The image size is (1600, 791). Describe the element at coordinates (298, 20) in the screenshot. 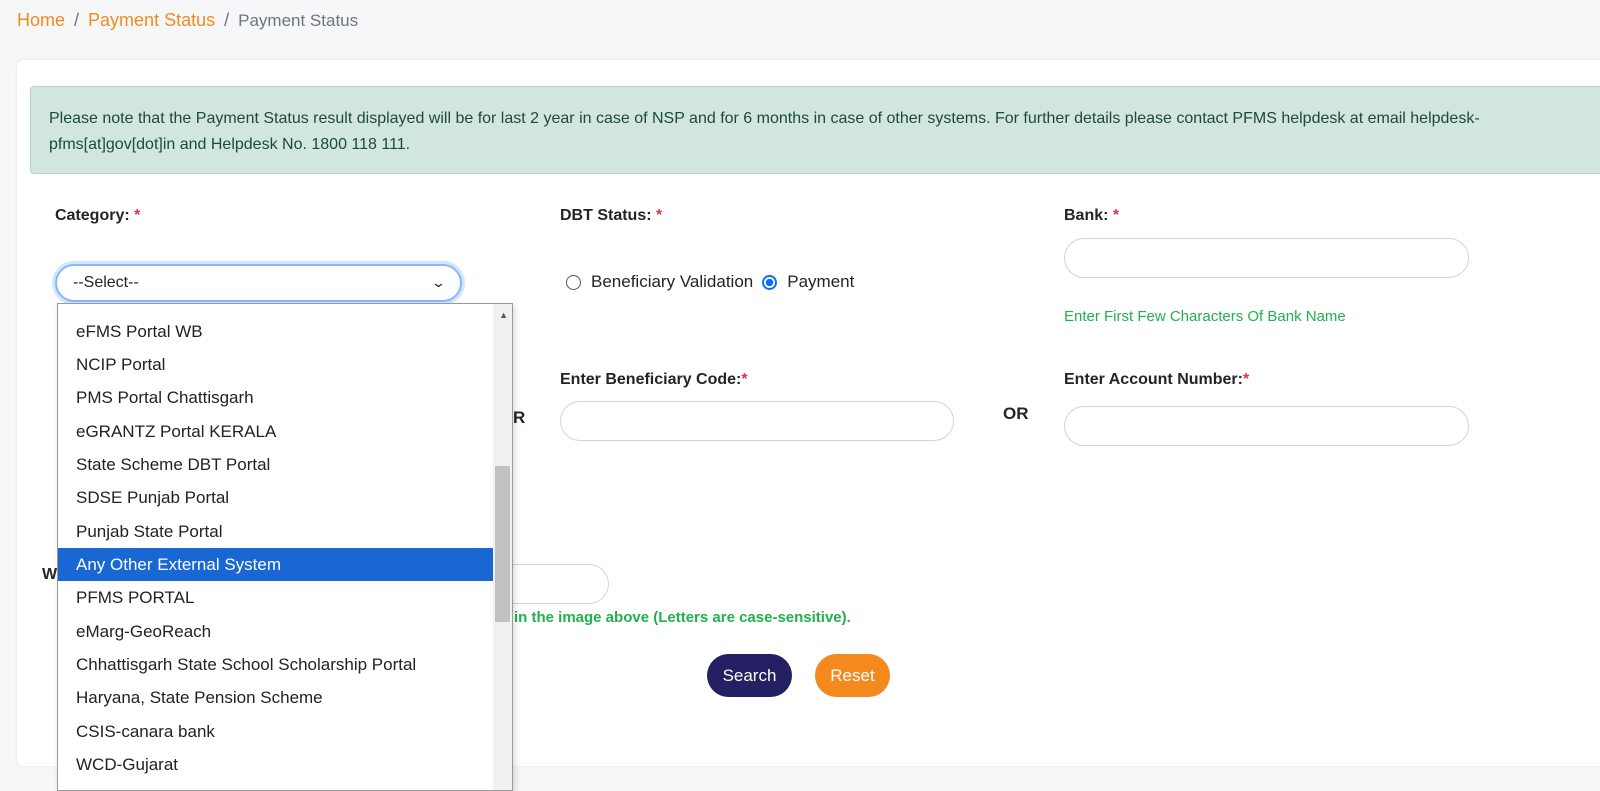

I see `breadcrumb-current: Payment Status` at that location.